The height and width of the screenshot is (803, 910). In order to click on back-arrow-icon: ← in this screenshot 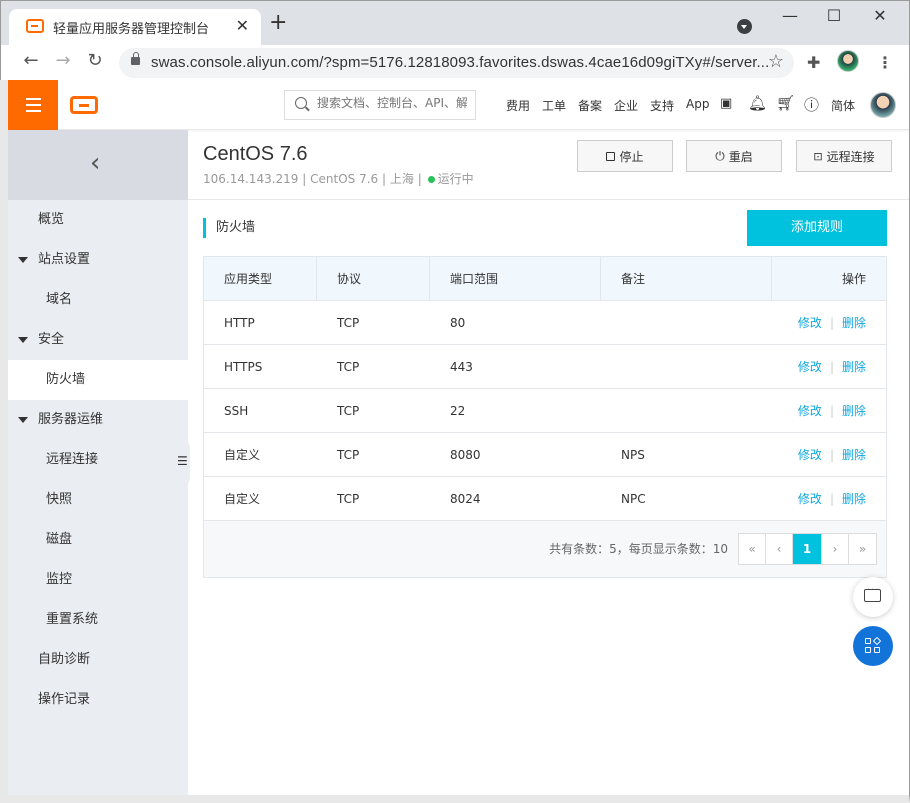, I will do `click(31, 60)`.